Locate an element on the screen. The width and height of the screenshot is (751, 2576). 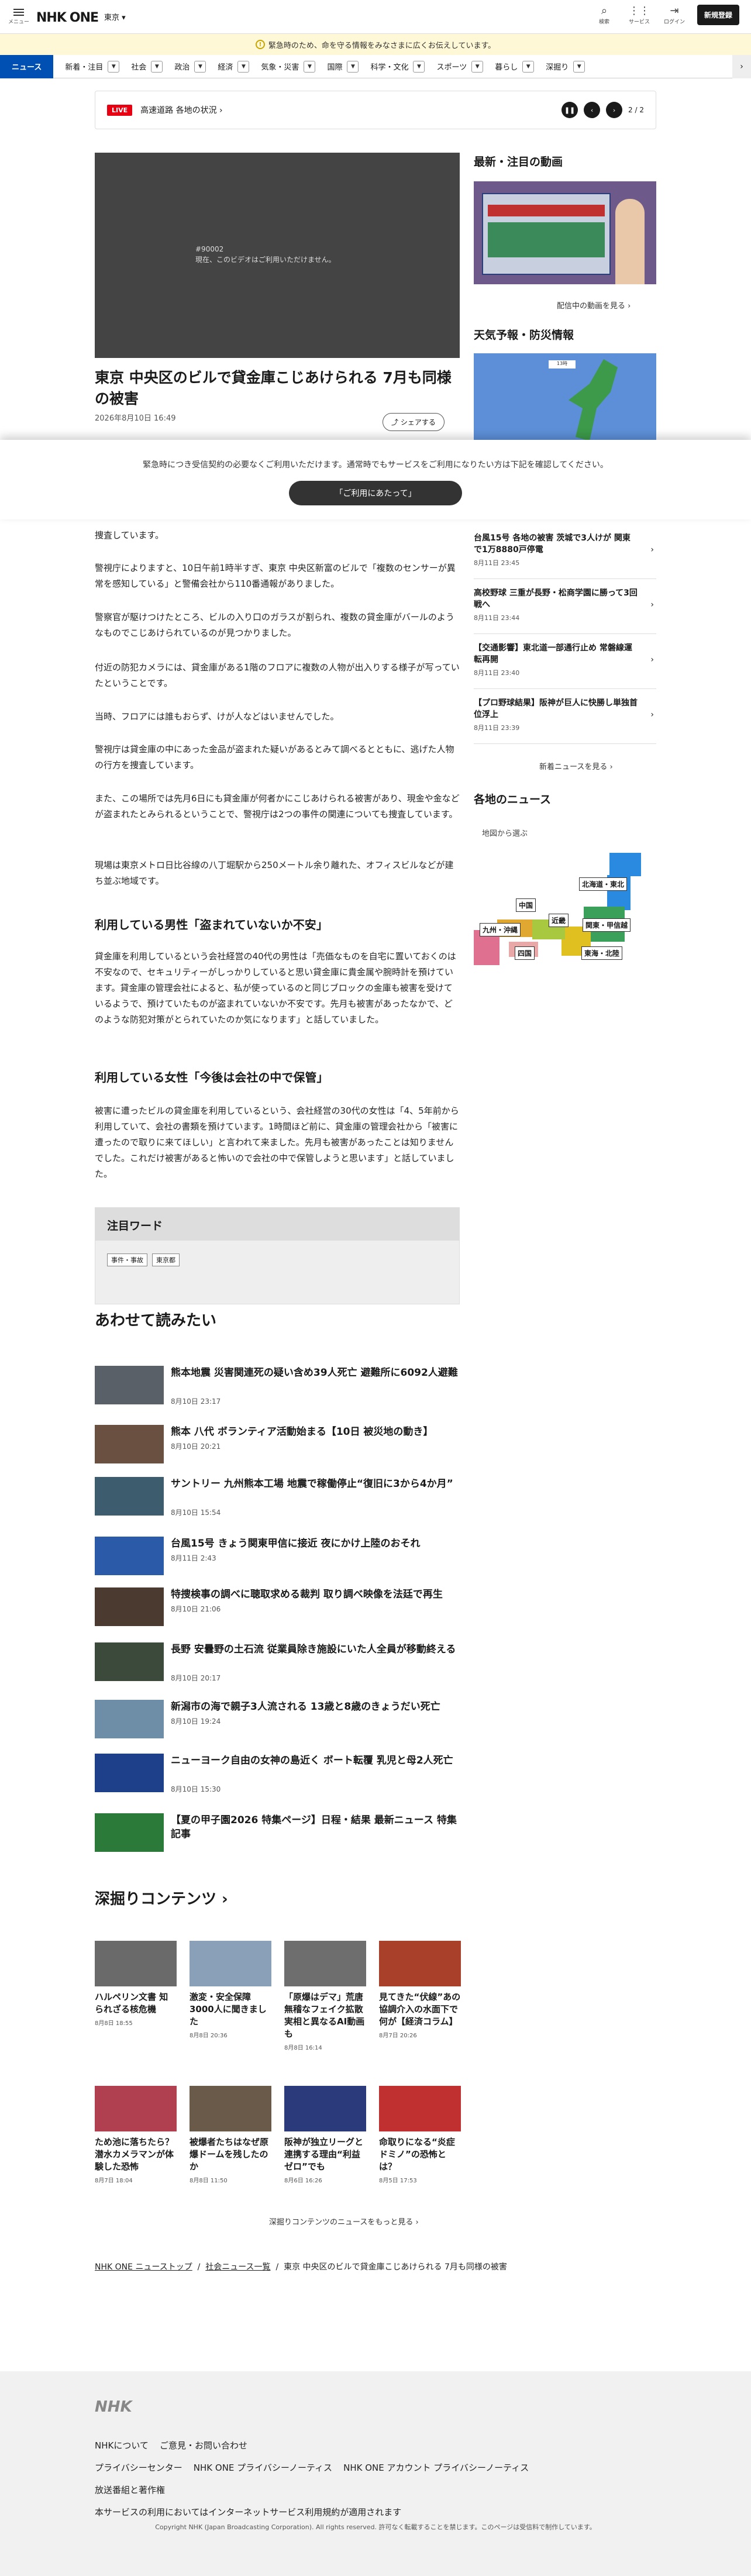
region-link-chugoku: 中国 is located at coordinates (526, 905).